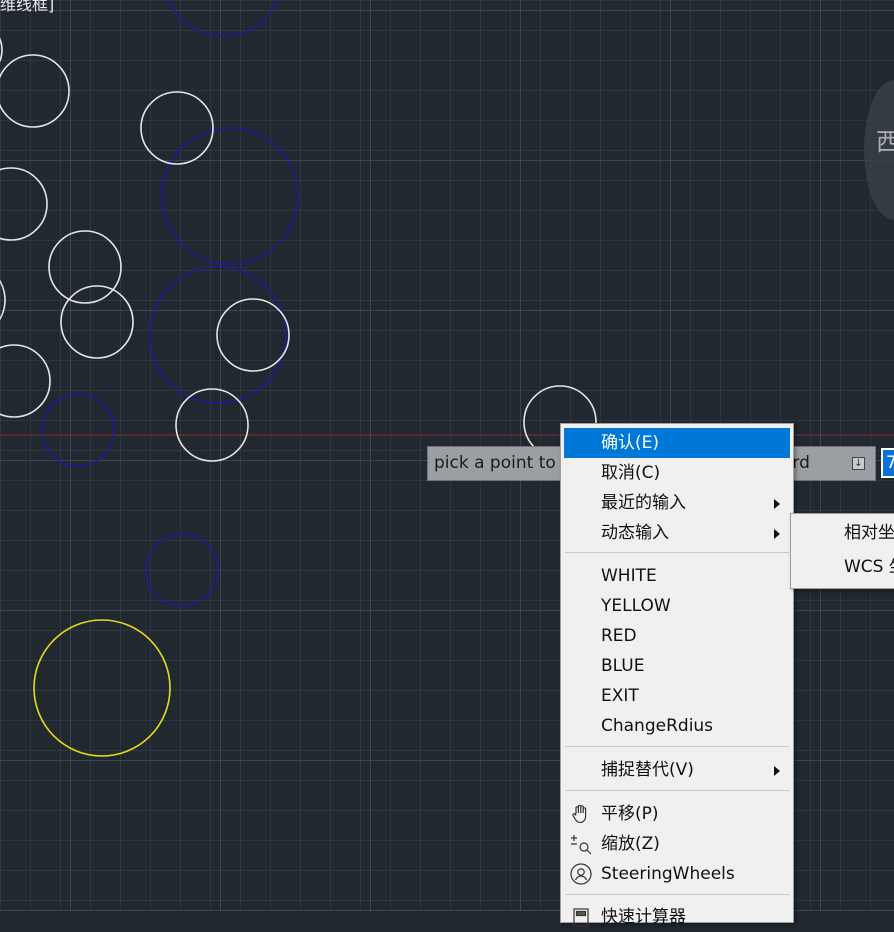 The height and width of the screenshot is (932, 894). What do you see at coordinates (677, 666) in the screenshot?
I see `menu-item-blue: BLUE` at bounding box center [677, 666].